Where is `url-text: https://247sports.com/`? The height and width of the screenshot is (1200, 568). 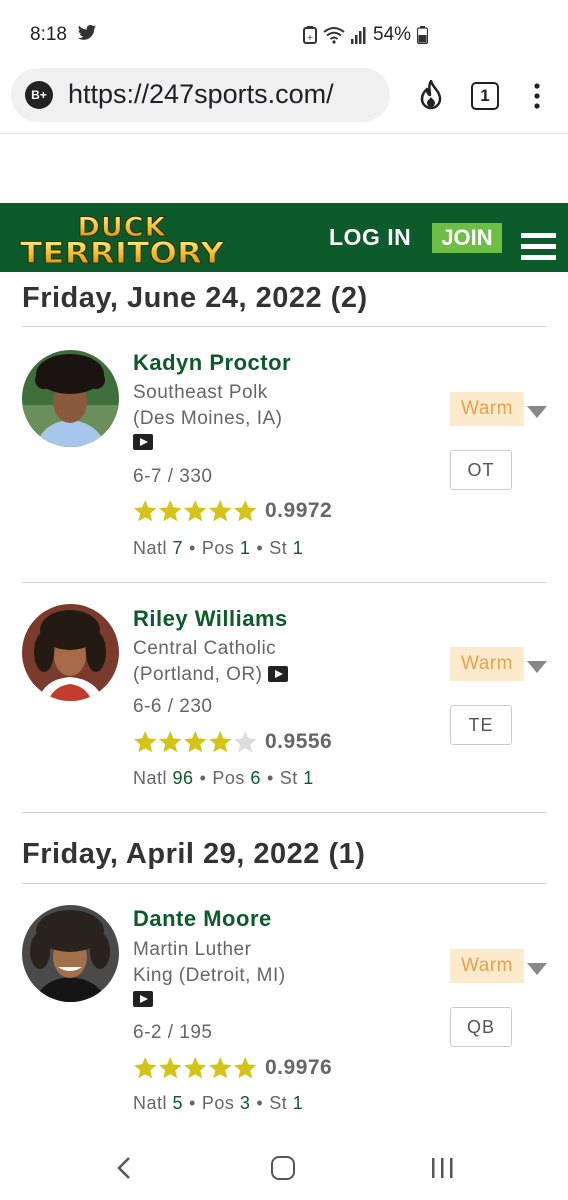 url-text: https://247sports.com/ is located at coordinates (201, 94).